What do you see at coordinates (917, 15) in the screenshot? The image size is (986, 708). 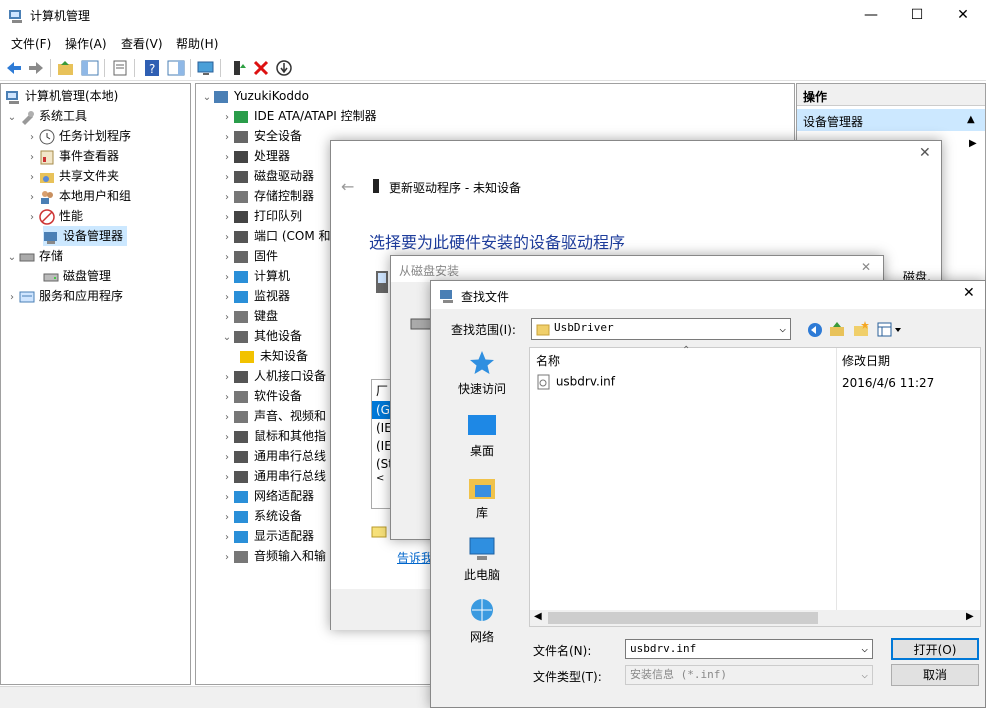 I see `maximize-button: ☐` at bounding box center [917, 15].